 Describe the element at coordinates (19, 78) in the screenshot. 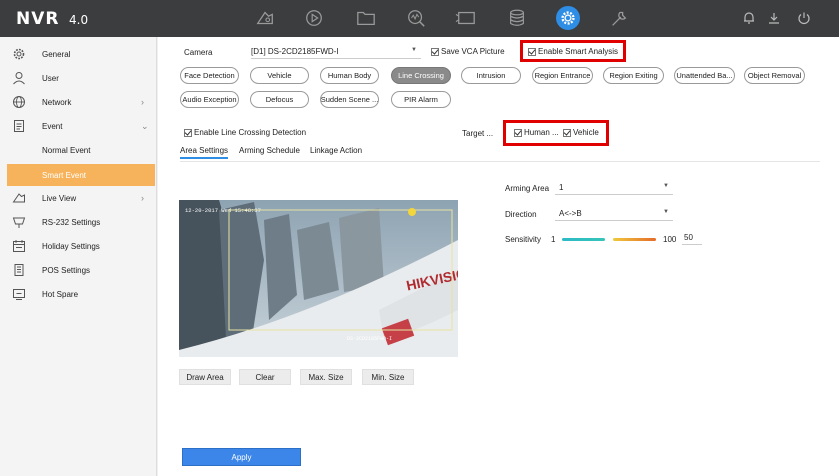

I see `user-icon` at that location.